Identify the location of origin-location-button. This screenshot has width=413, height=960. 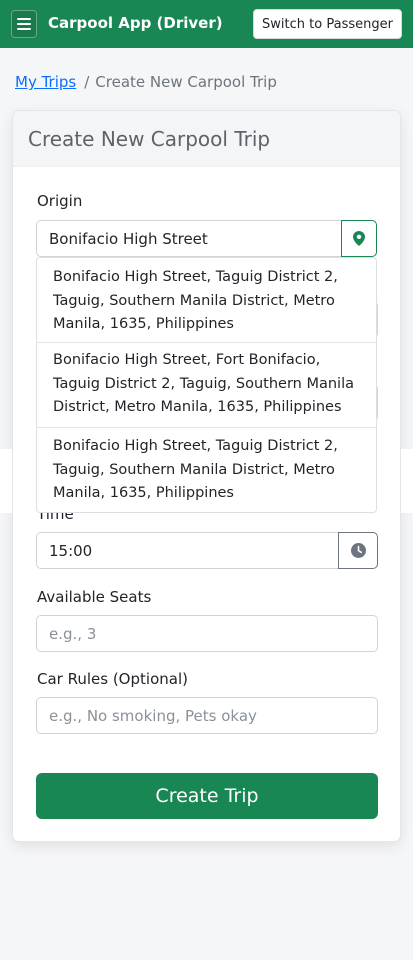
(359, 238).